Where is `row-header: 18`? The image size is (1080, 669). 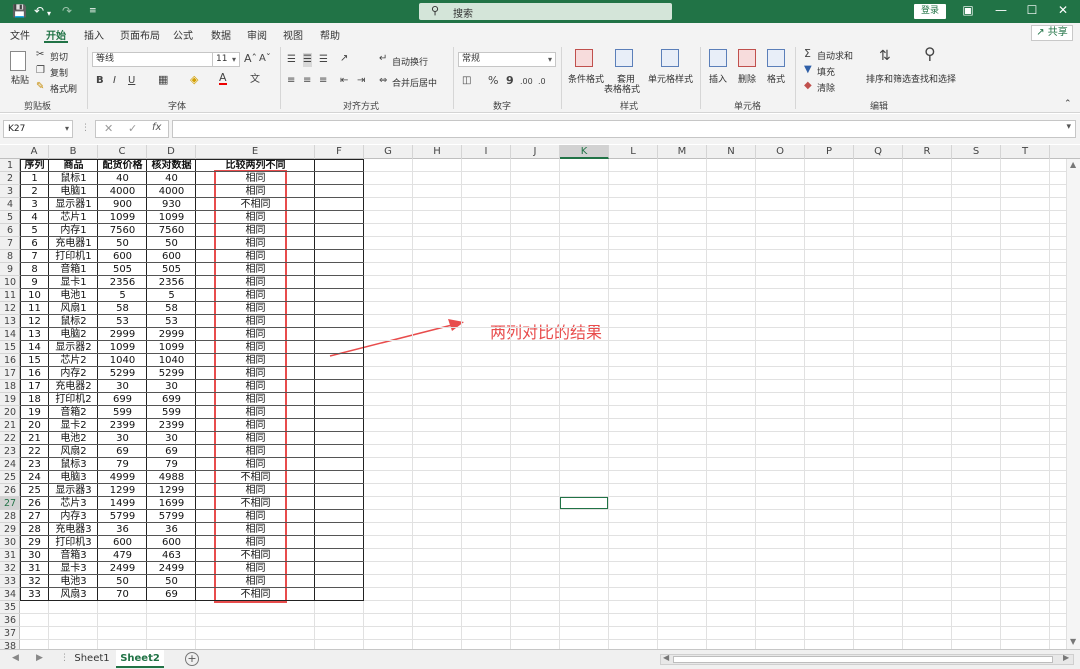
row-header: 18 is located at coordinates (10, 386).